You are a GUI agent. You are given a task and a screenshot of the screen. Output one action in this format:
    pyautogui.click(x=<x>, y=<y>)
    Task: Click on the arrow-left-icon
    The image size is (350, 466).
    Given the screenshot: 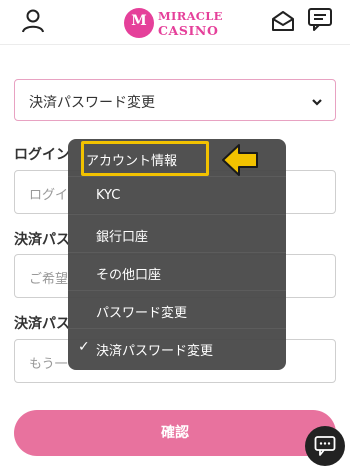 What is the action you would take?
    pyautogui.click(x=240, y=162)
    